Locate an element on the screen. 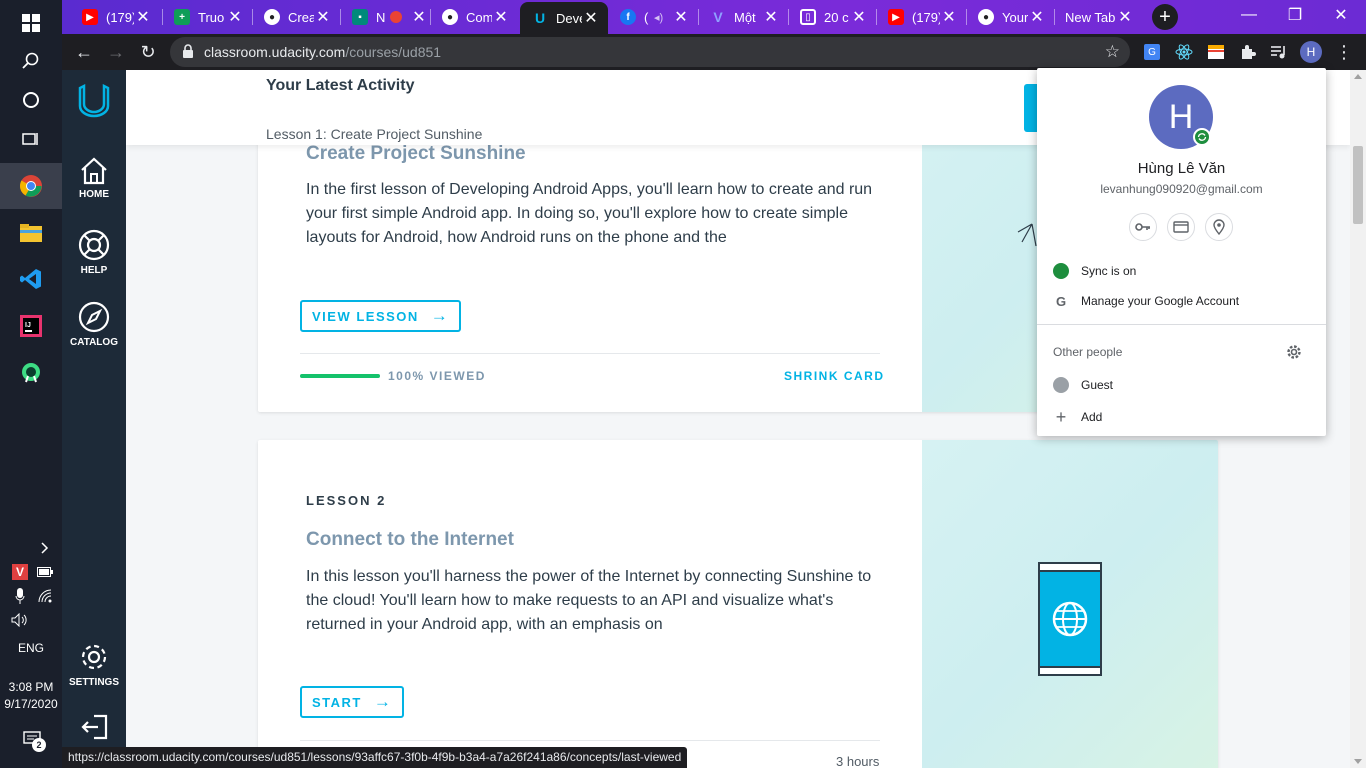 The height and width of the screenshot is (768, 1366). payment-methods-button is located at coordinates (1181, 227).